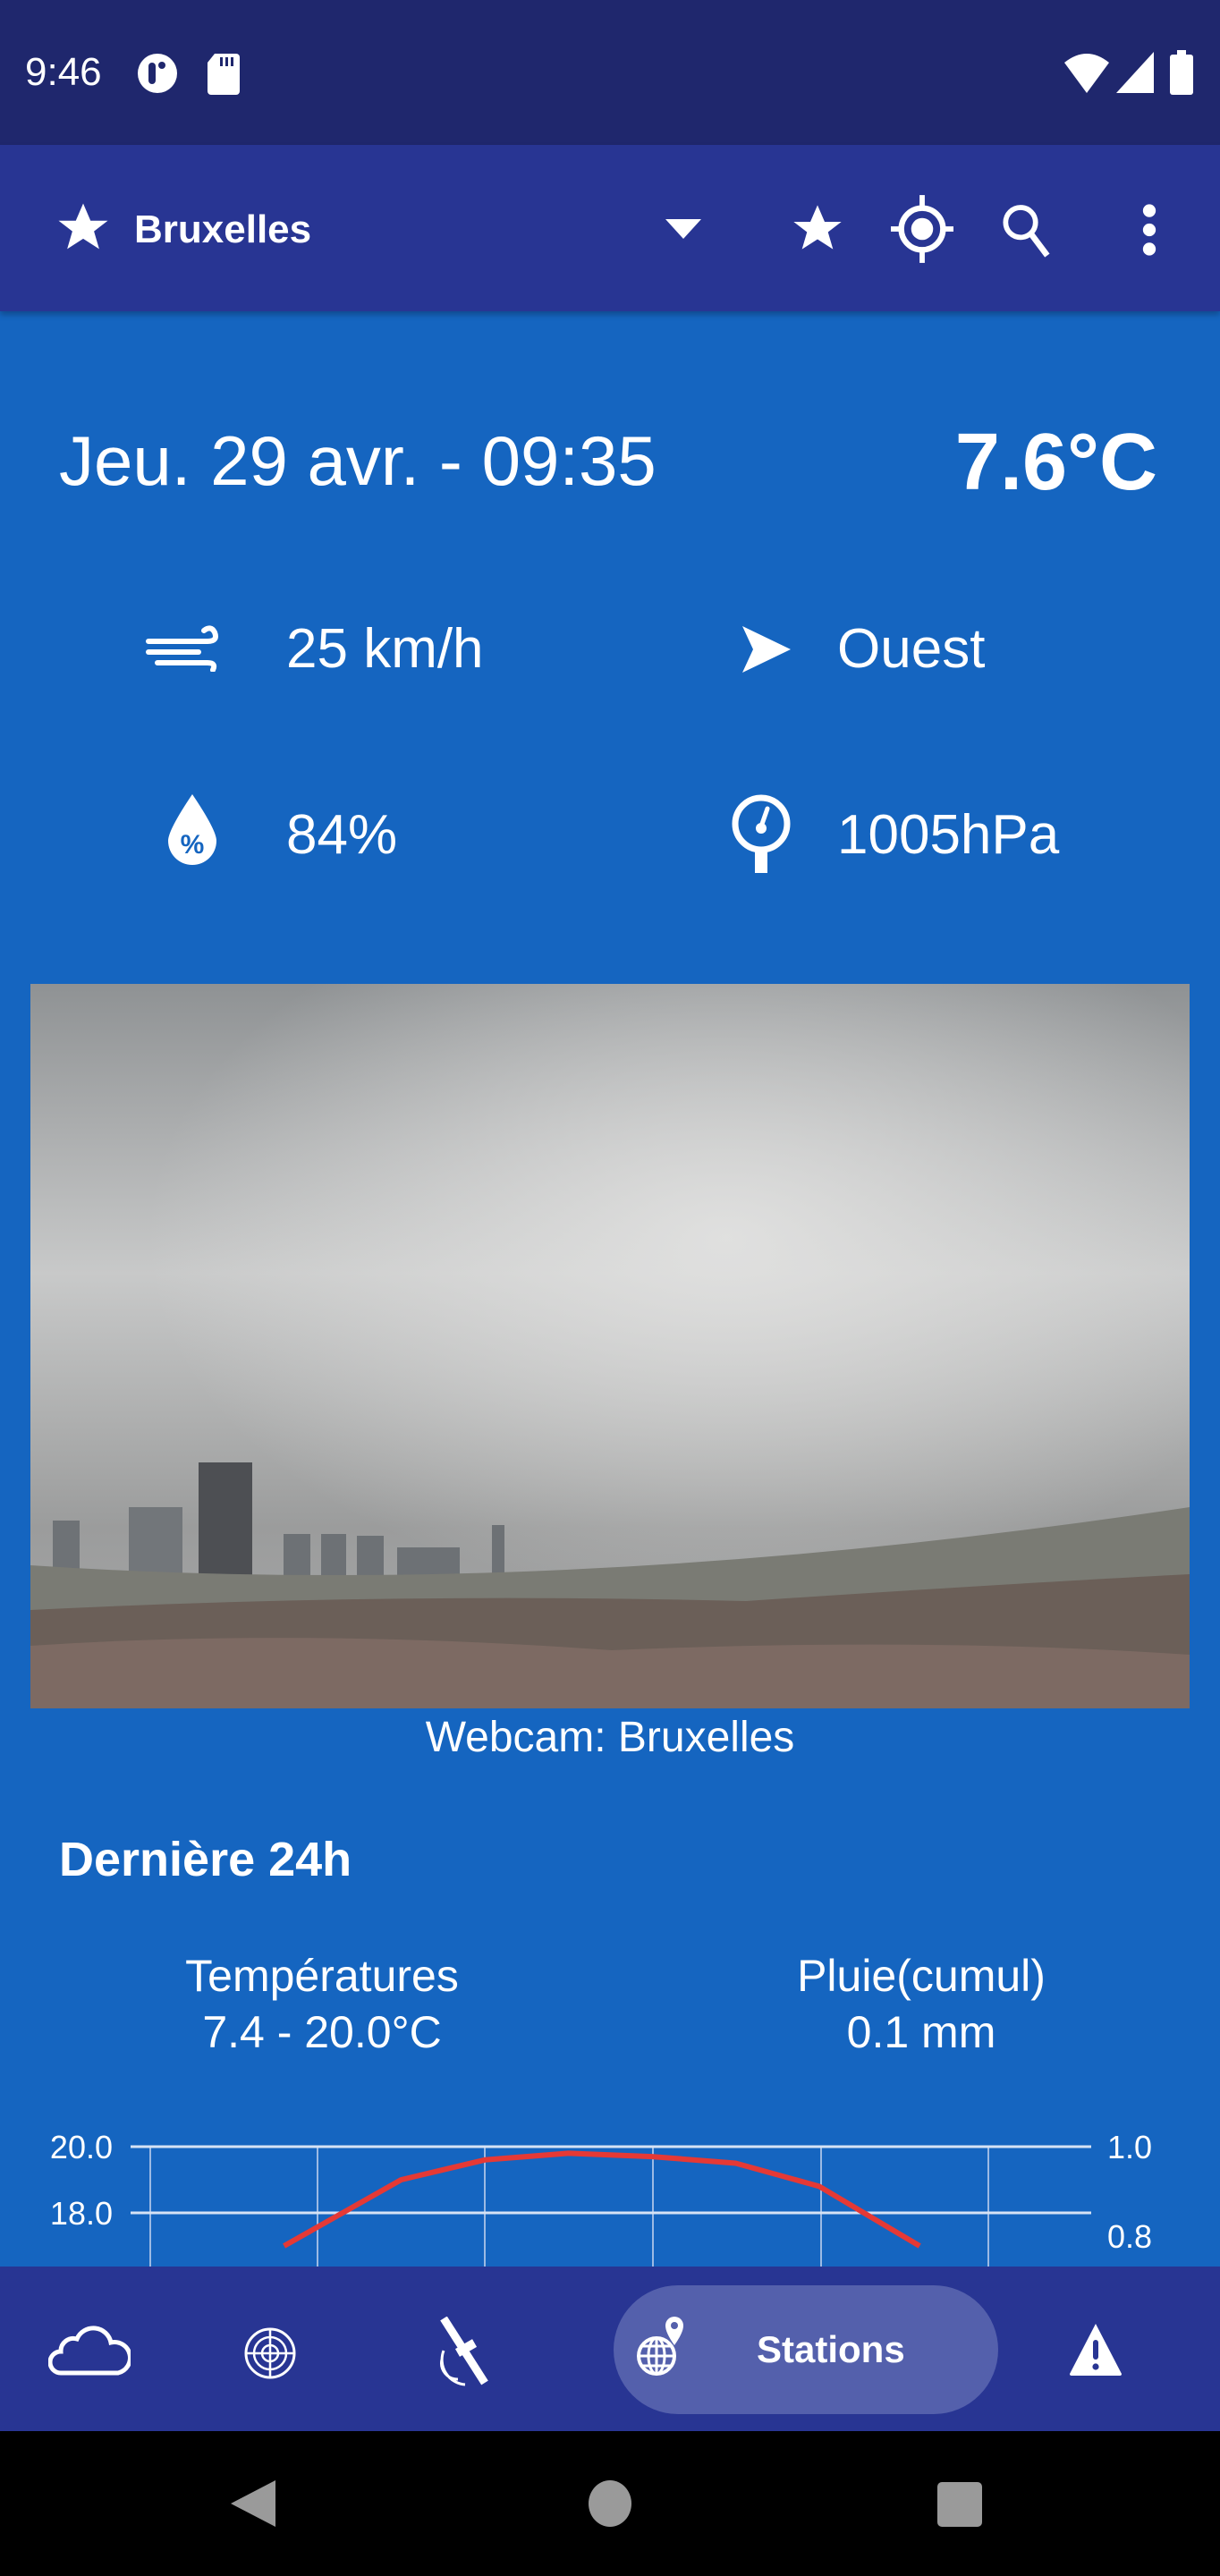 The width and height of the screenshot is (1220, 2576). I want to click on pressure-gauge-icon, so click(762, 833).